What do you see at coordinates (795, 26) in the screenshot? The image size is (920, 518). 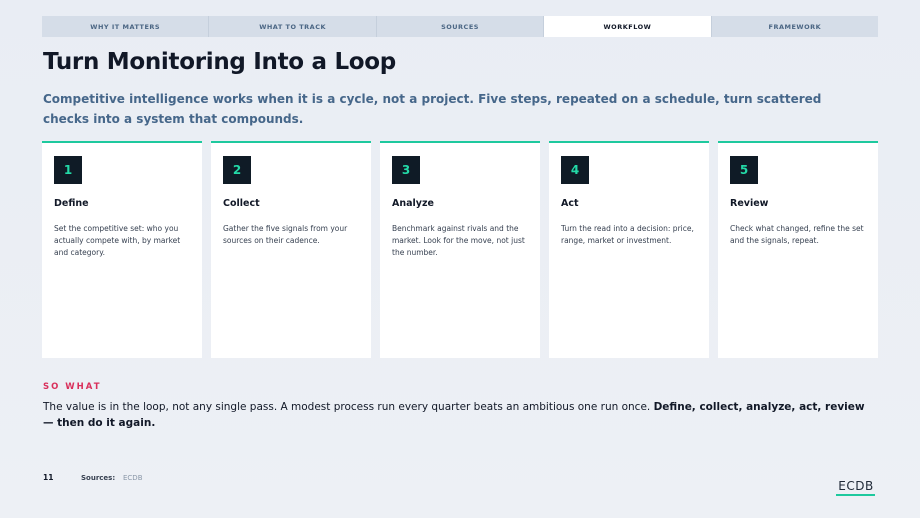 I see `tab-framework: FRAMEWORK` at bounding box center [795, 26].